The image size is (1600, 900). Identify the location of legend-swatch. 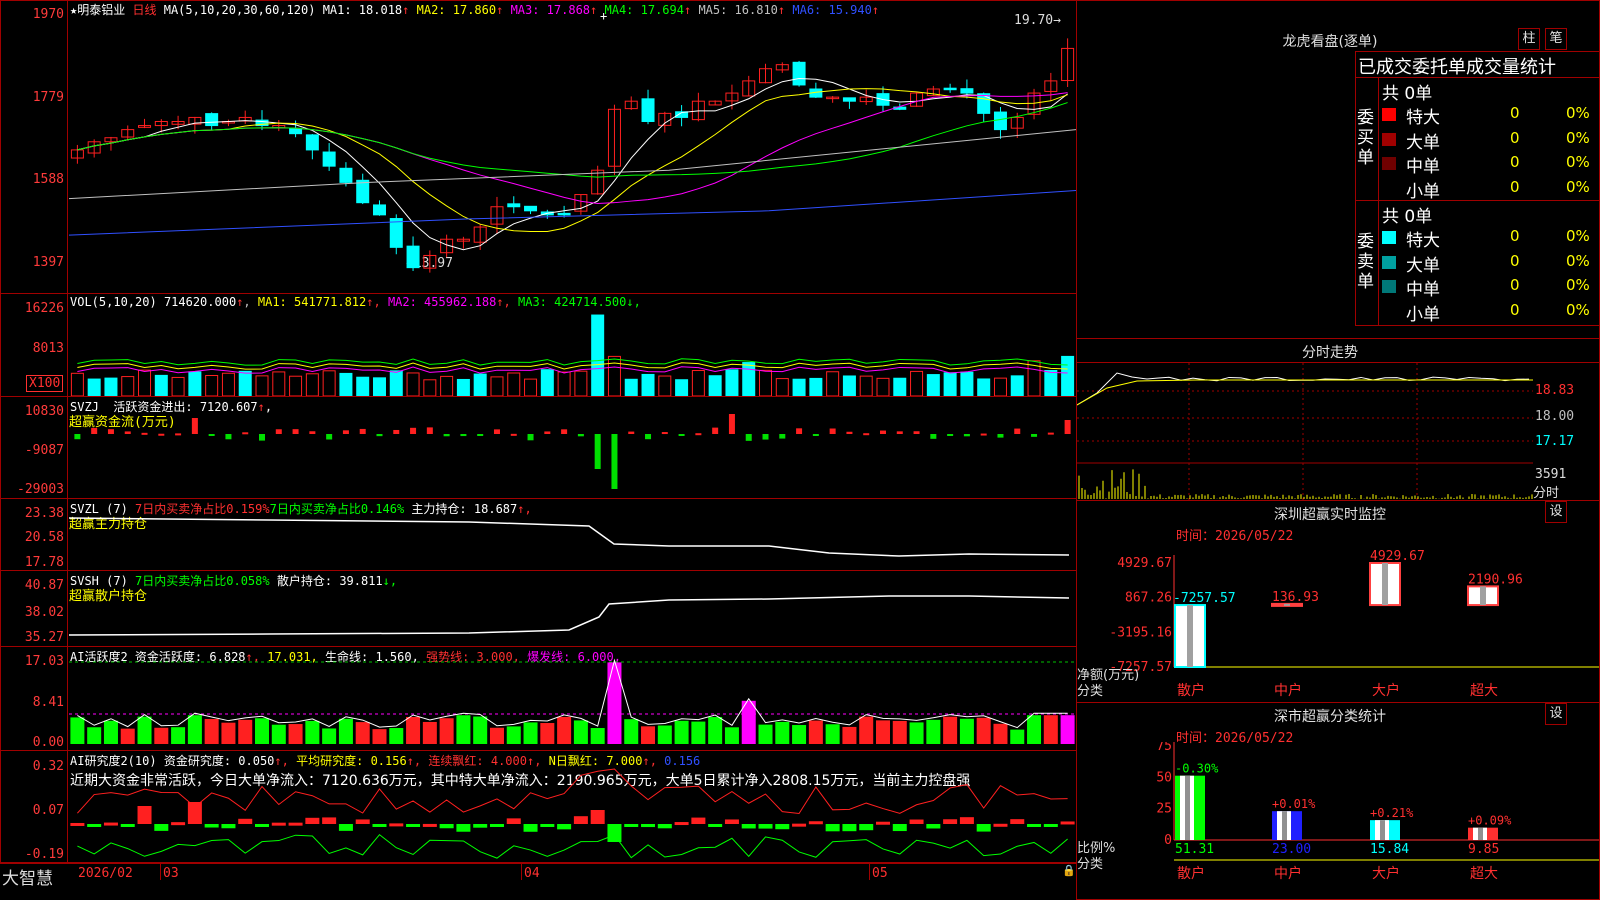
(1389, 114).